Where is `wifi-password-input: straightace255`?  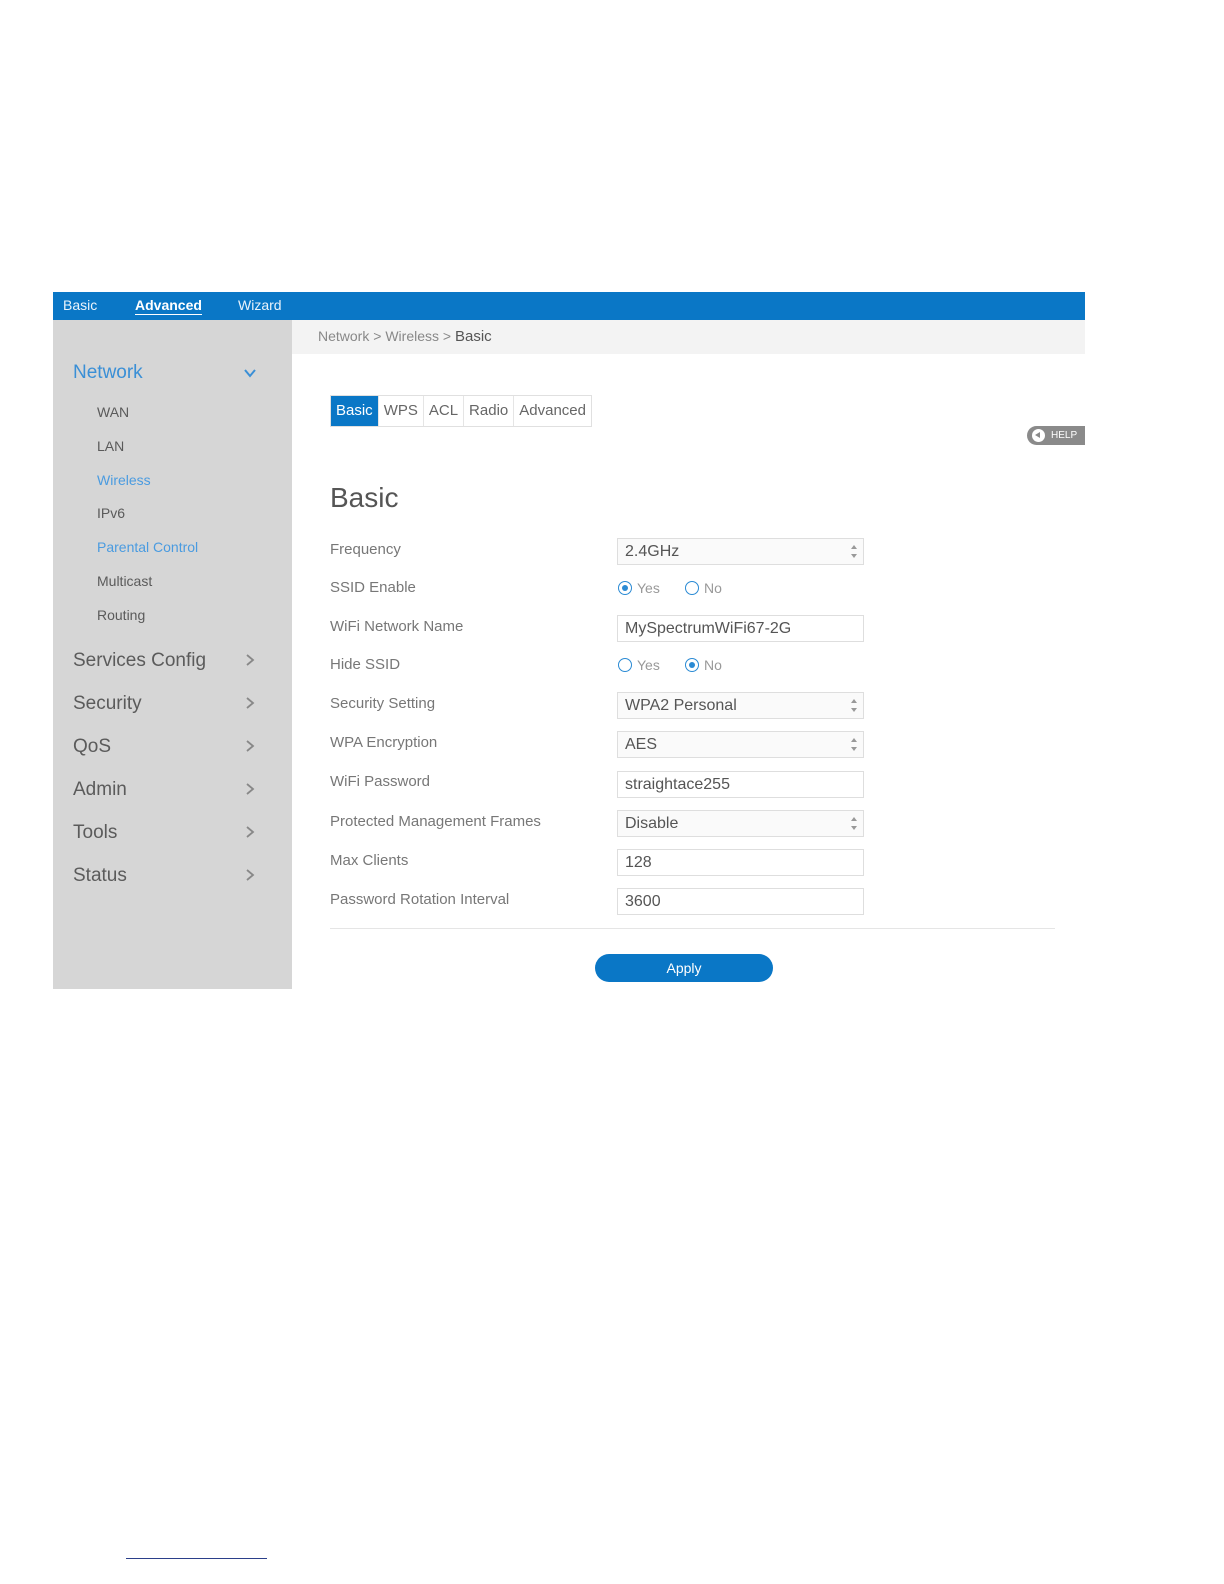 wifi-password-input: straightace255 is located at coordinates (740, 784).